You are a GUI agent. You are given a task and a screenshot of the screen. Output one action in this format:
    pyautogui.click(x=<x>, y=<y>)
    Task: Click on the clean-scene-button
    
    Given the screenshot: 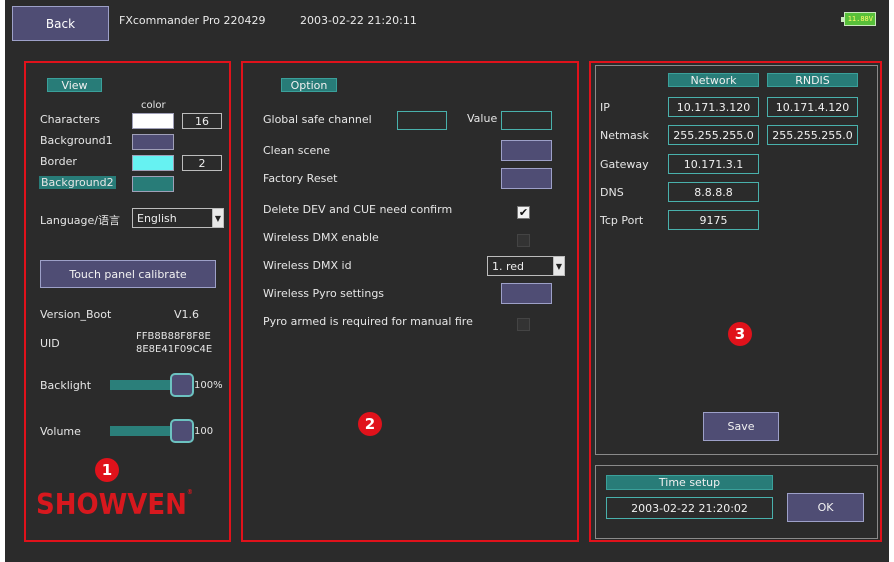 What is the action you would take?
    pyautogui.click(x=526, y=150)
    